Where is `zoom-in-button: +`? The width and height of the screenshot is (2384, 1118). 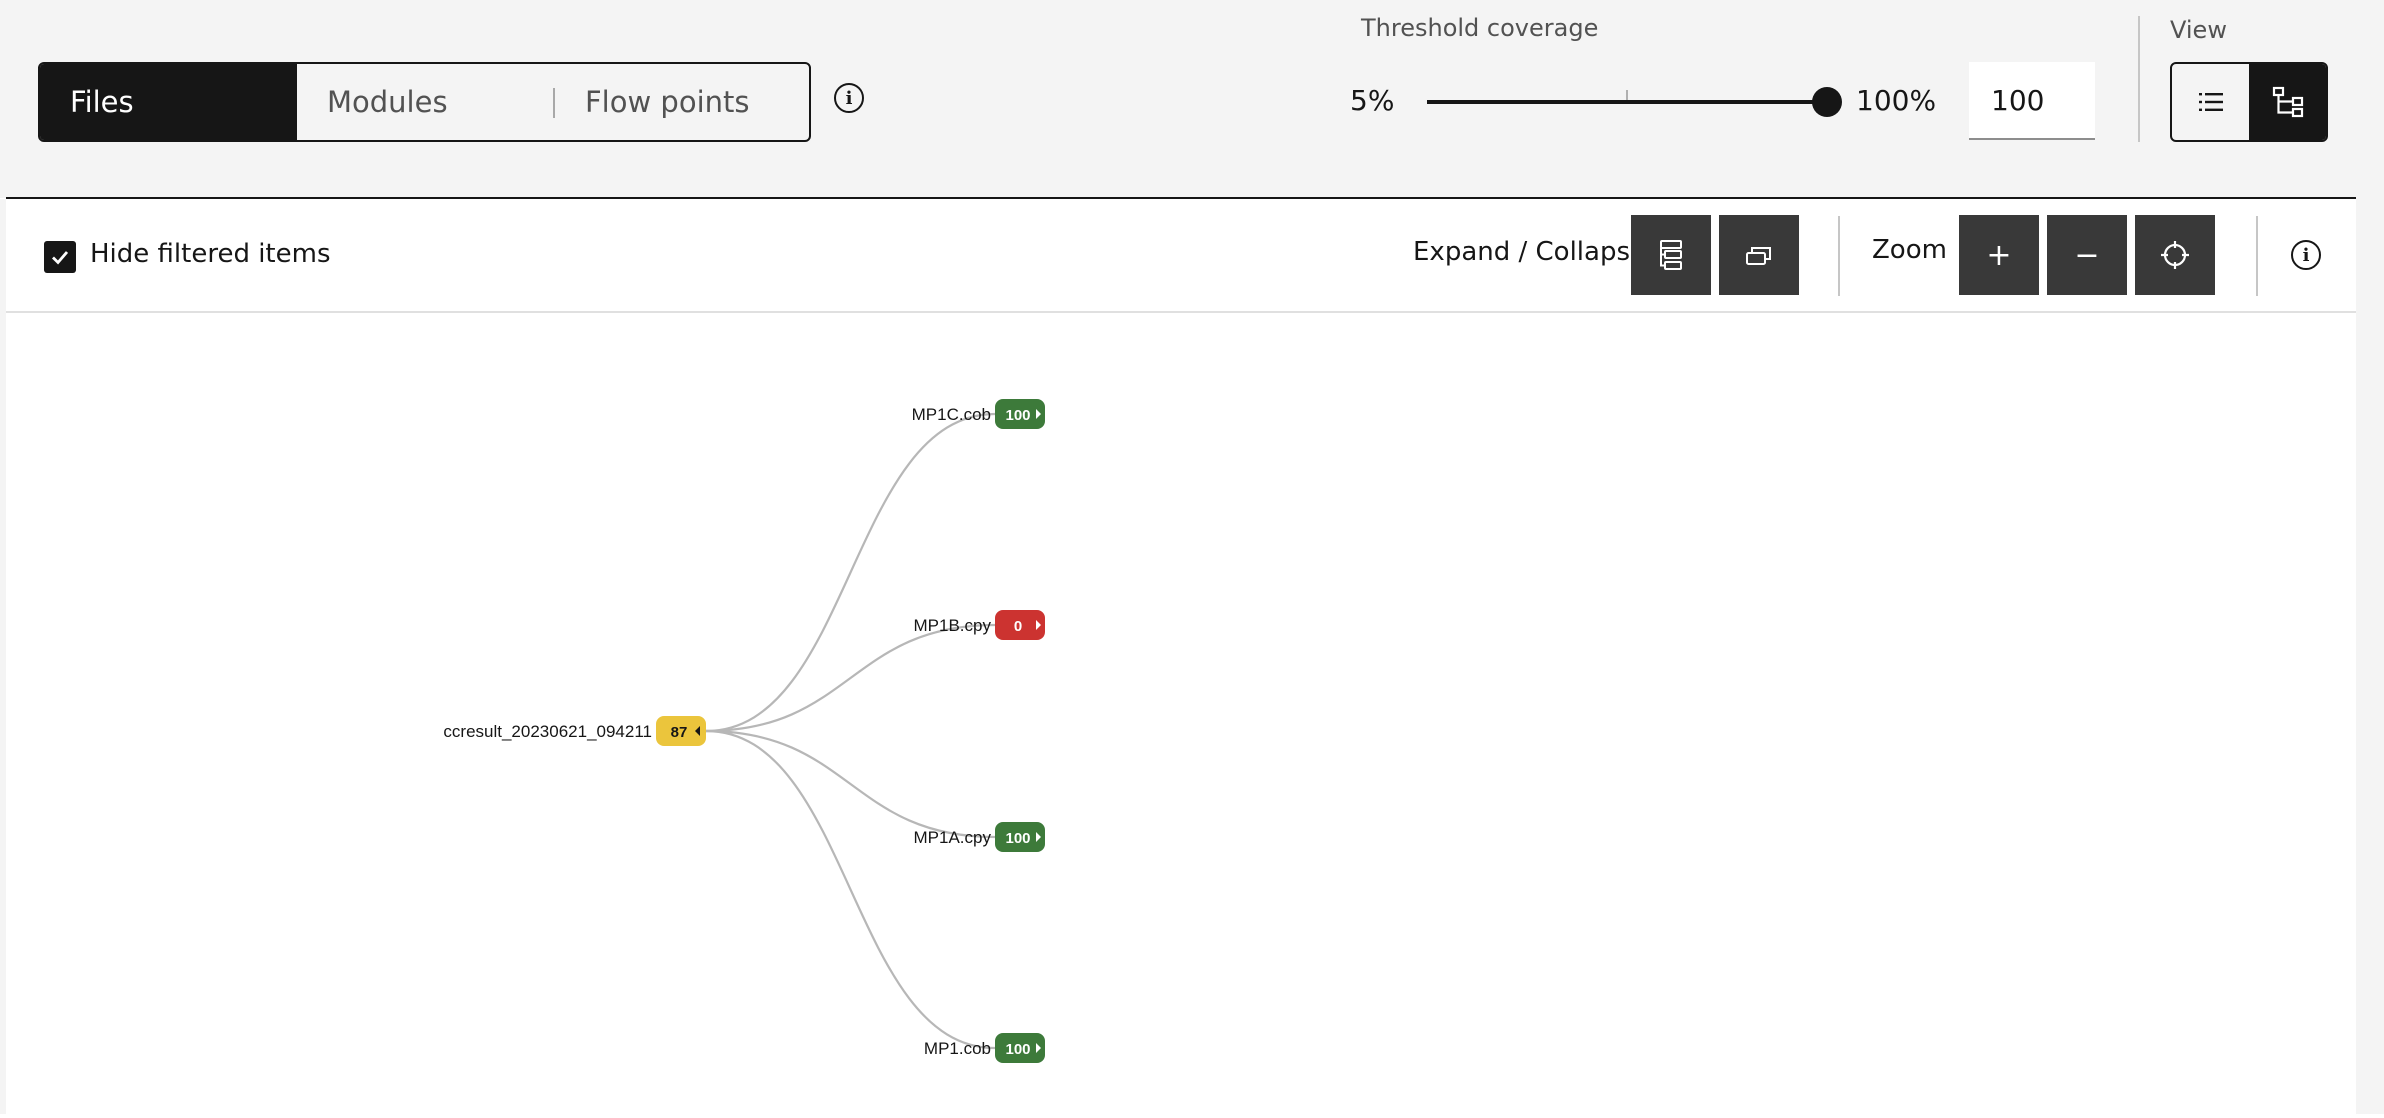
zoom-in-button: + is located at coordinates (1999, 255).